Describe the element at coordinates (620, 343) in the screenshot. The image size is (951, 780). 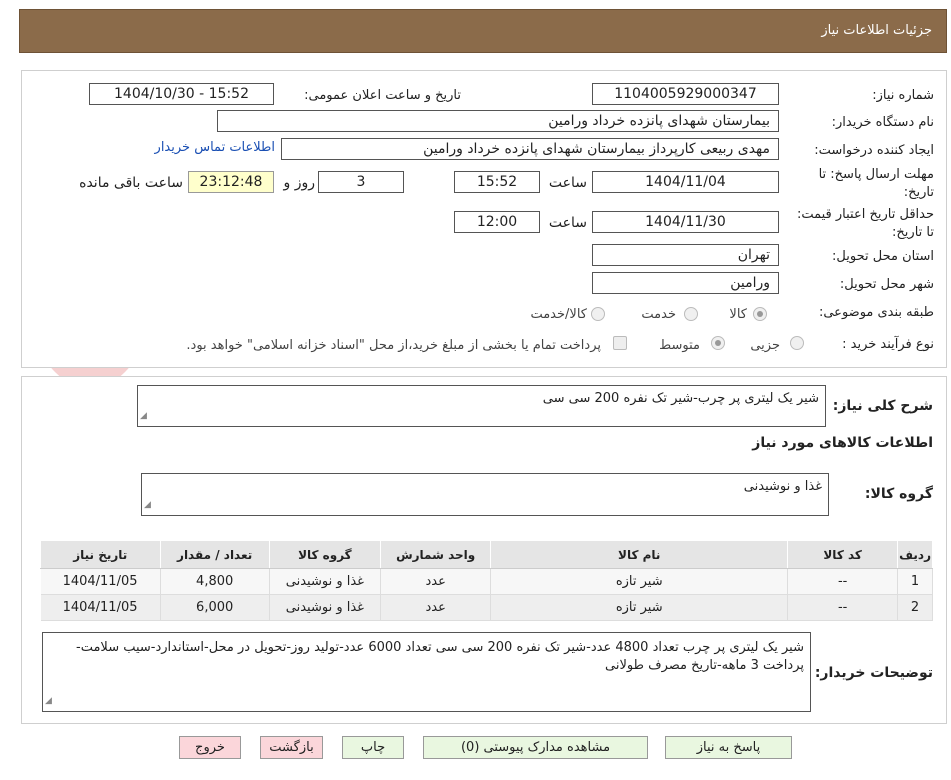
I see `treasury-checkbox` at that location.